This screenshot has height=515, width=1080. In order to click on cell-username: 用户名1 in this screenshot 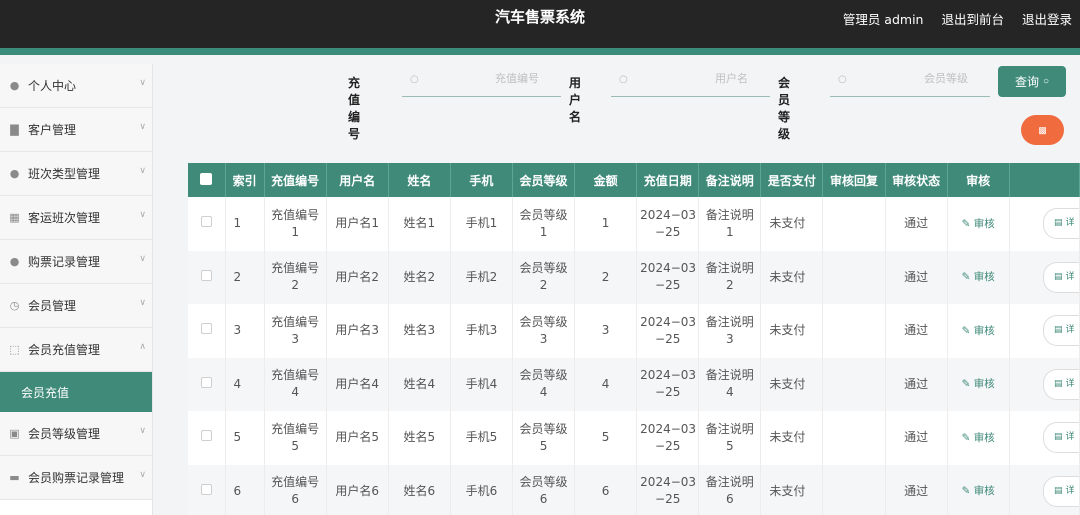, I will do `click(357, 224)`.